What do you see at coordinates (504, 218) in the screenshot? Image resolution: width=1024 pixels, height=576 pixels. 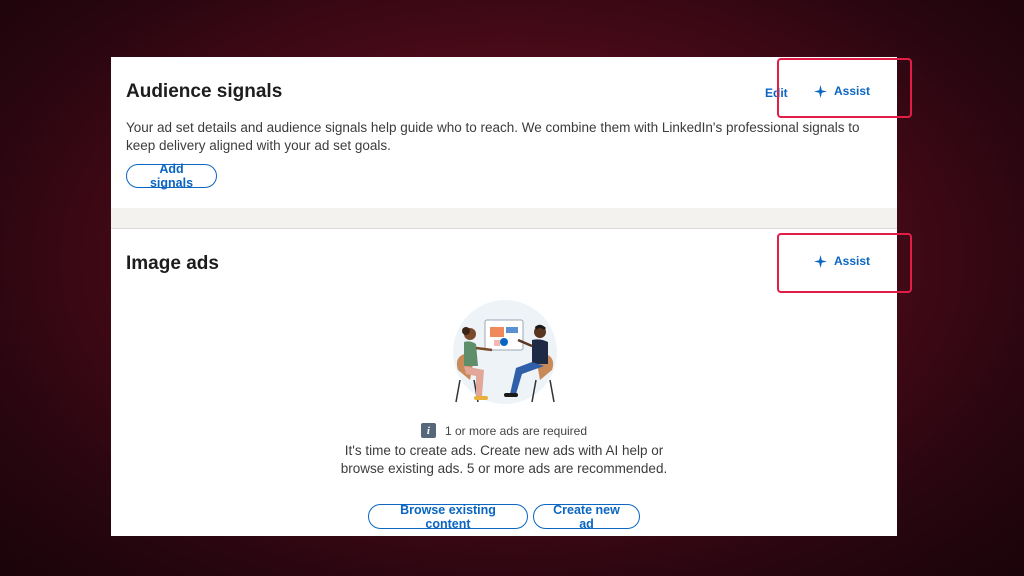 I see `section-divider` at bounding box center [504, 218].